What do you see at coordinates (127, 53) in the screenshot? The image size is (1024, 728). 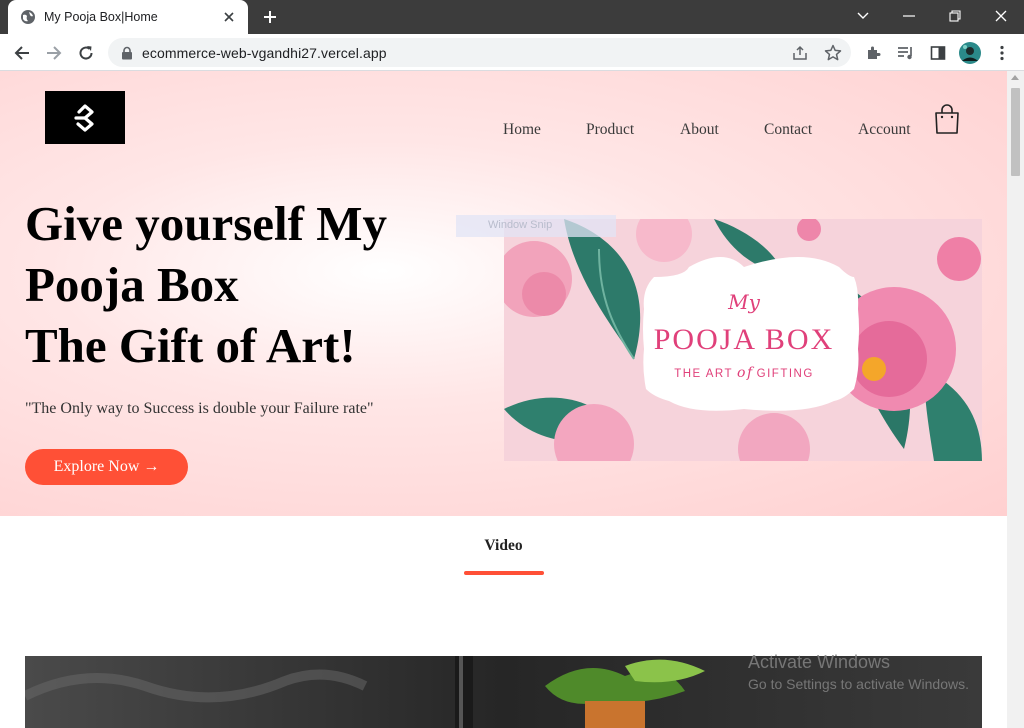 I see `lock-icon` at bounding box center [127, 53].